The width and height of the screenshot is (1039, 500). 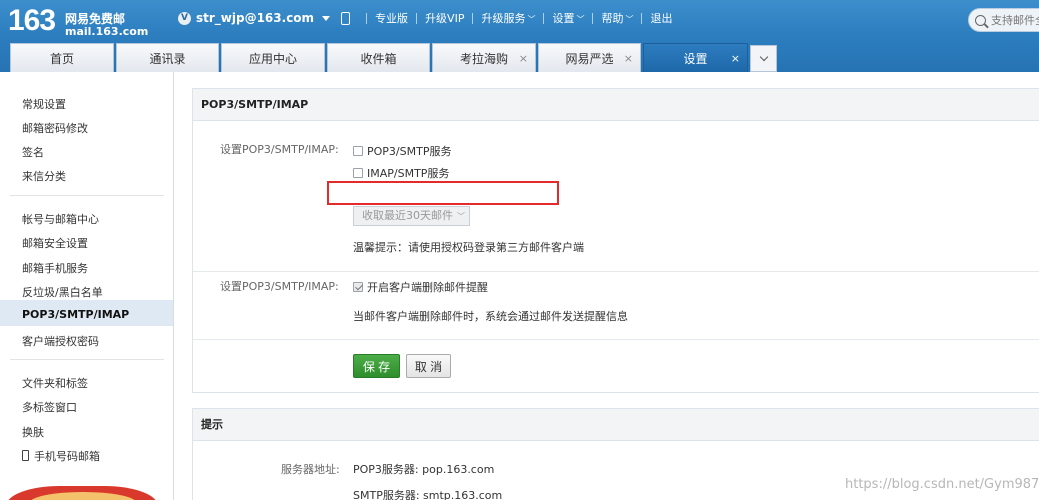 What do you see at coordinates (255, 18) in the screenshot?
I see `account-name: str_wjp@163.com` at bounding box center [255, 18].